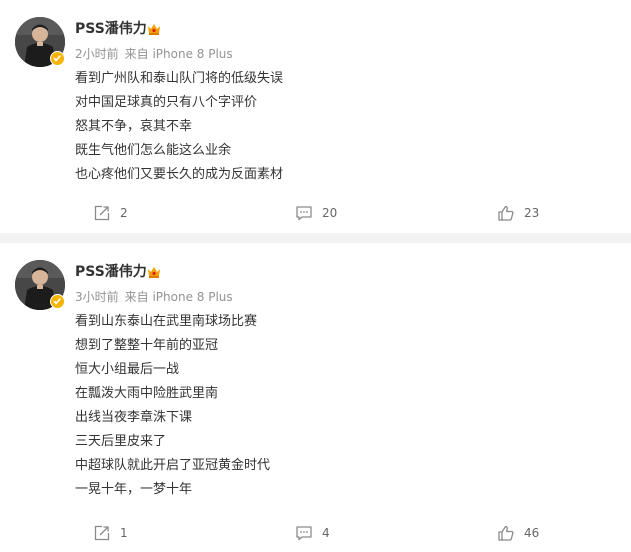 This screenshot has width=631, height=552. I want to click on comment-button: 20, so click(316, 213).